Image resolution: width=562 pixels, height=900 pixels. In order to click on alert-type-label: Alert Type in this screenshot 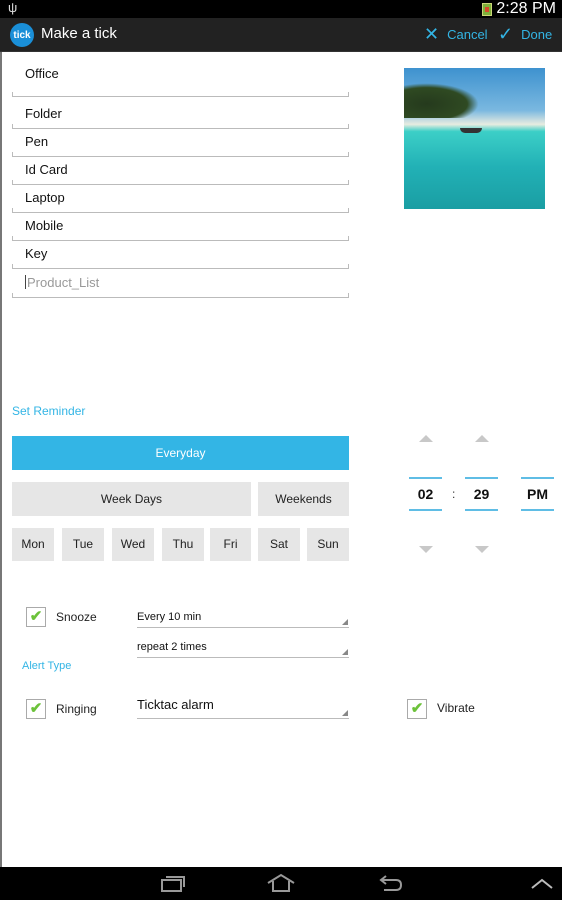, I will do `click(47, 666)`.